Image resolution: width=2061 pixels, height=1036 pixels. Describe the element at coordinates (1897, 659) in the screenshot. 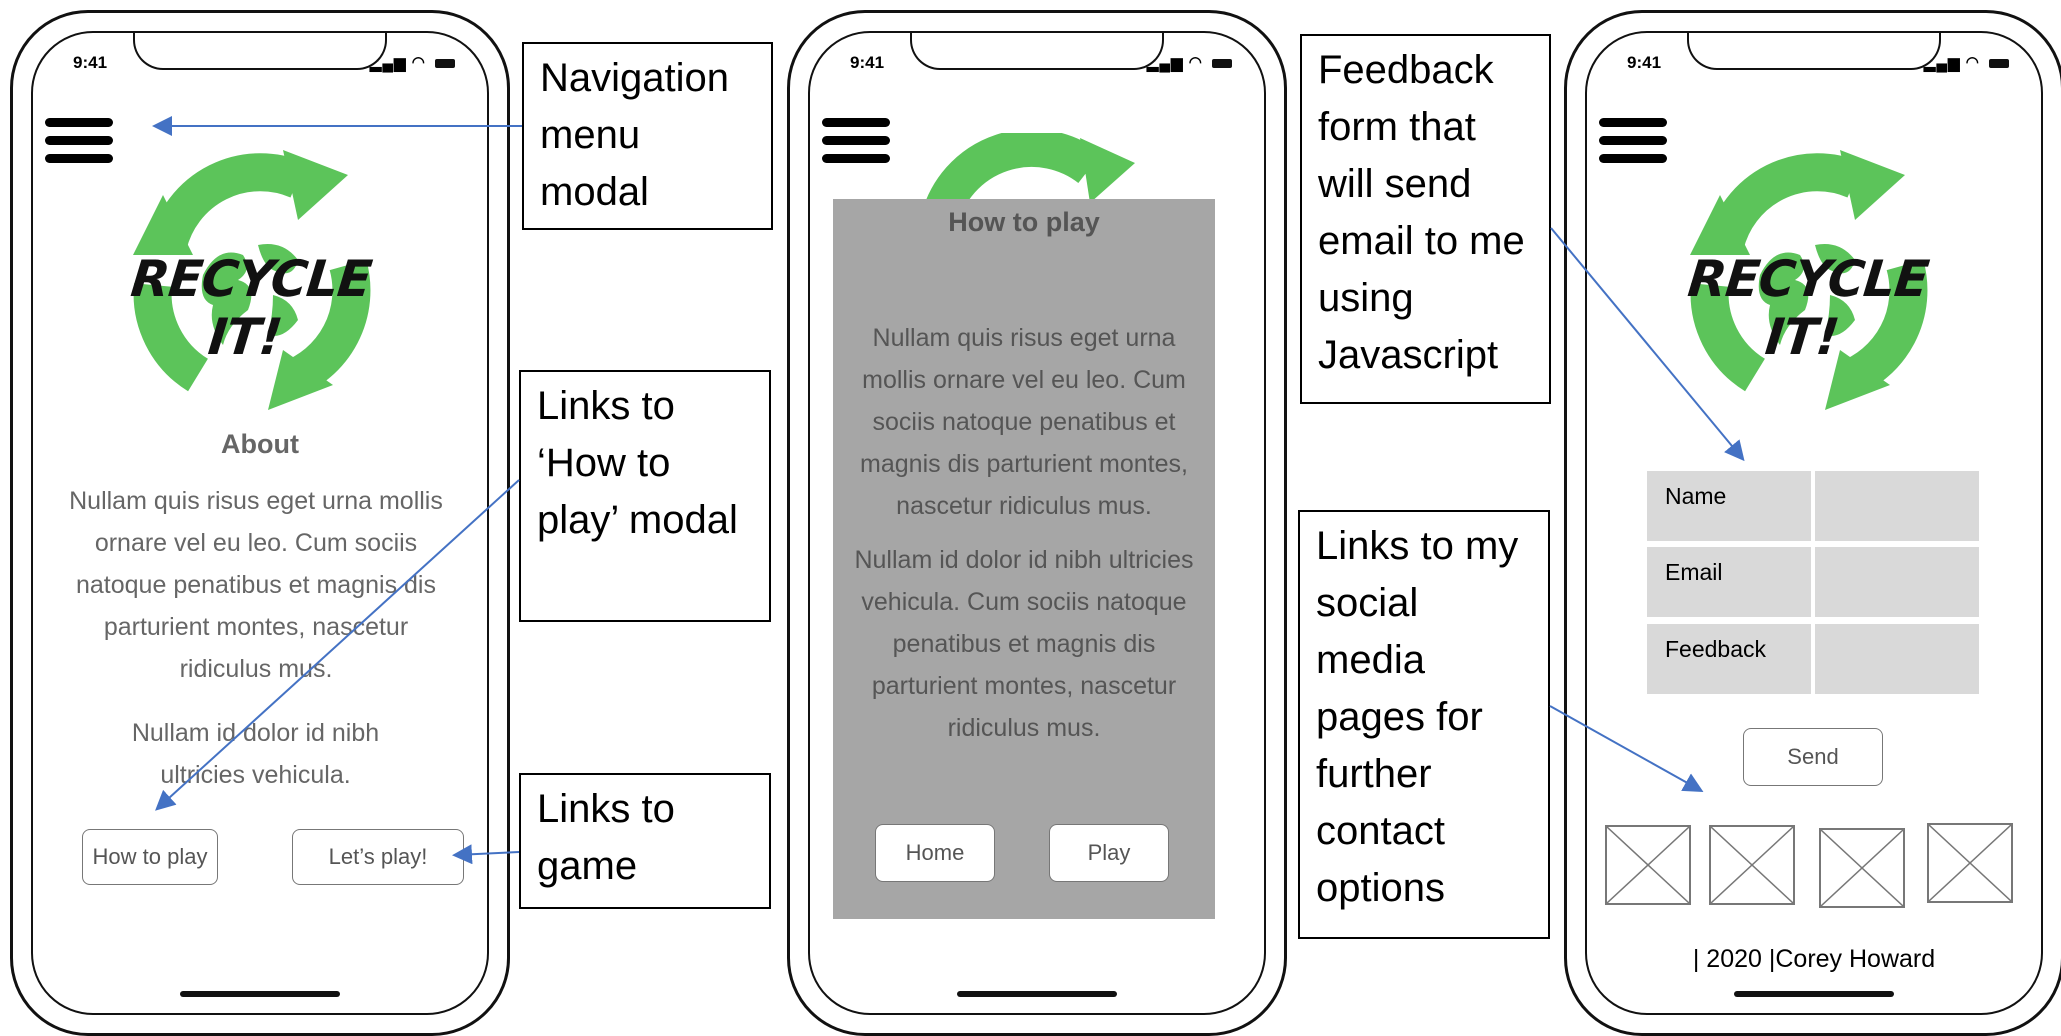

I see `feedback-input` at that location.